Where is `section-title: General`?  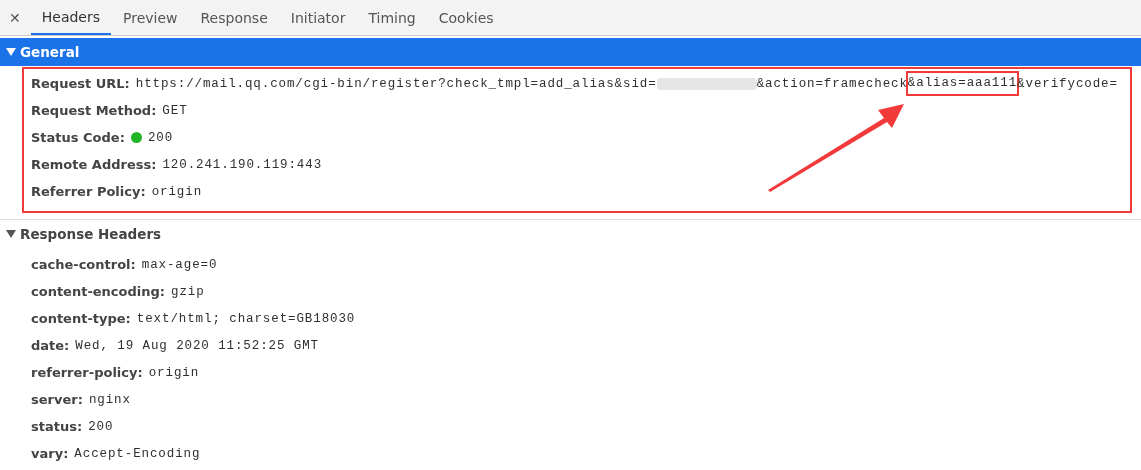
section-title: General is located at coordinates (50, 52).